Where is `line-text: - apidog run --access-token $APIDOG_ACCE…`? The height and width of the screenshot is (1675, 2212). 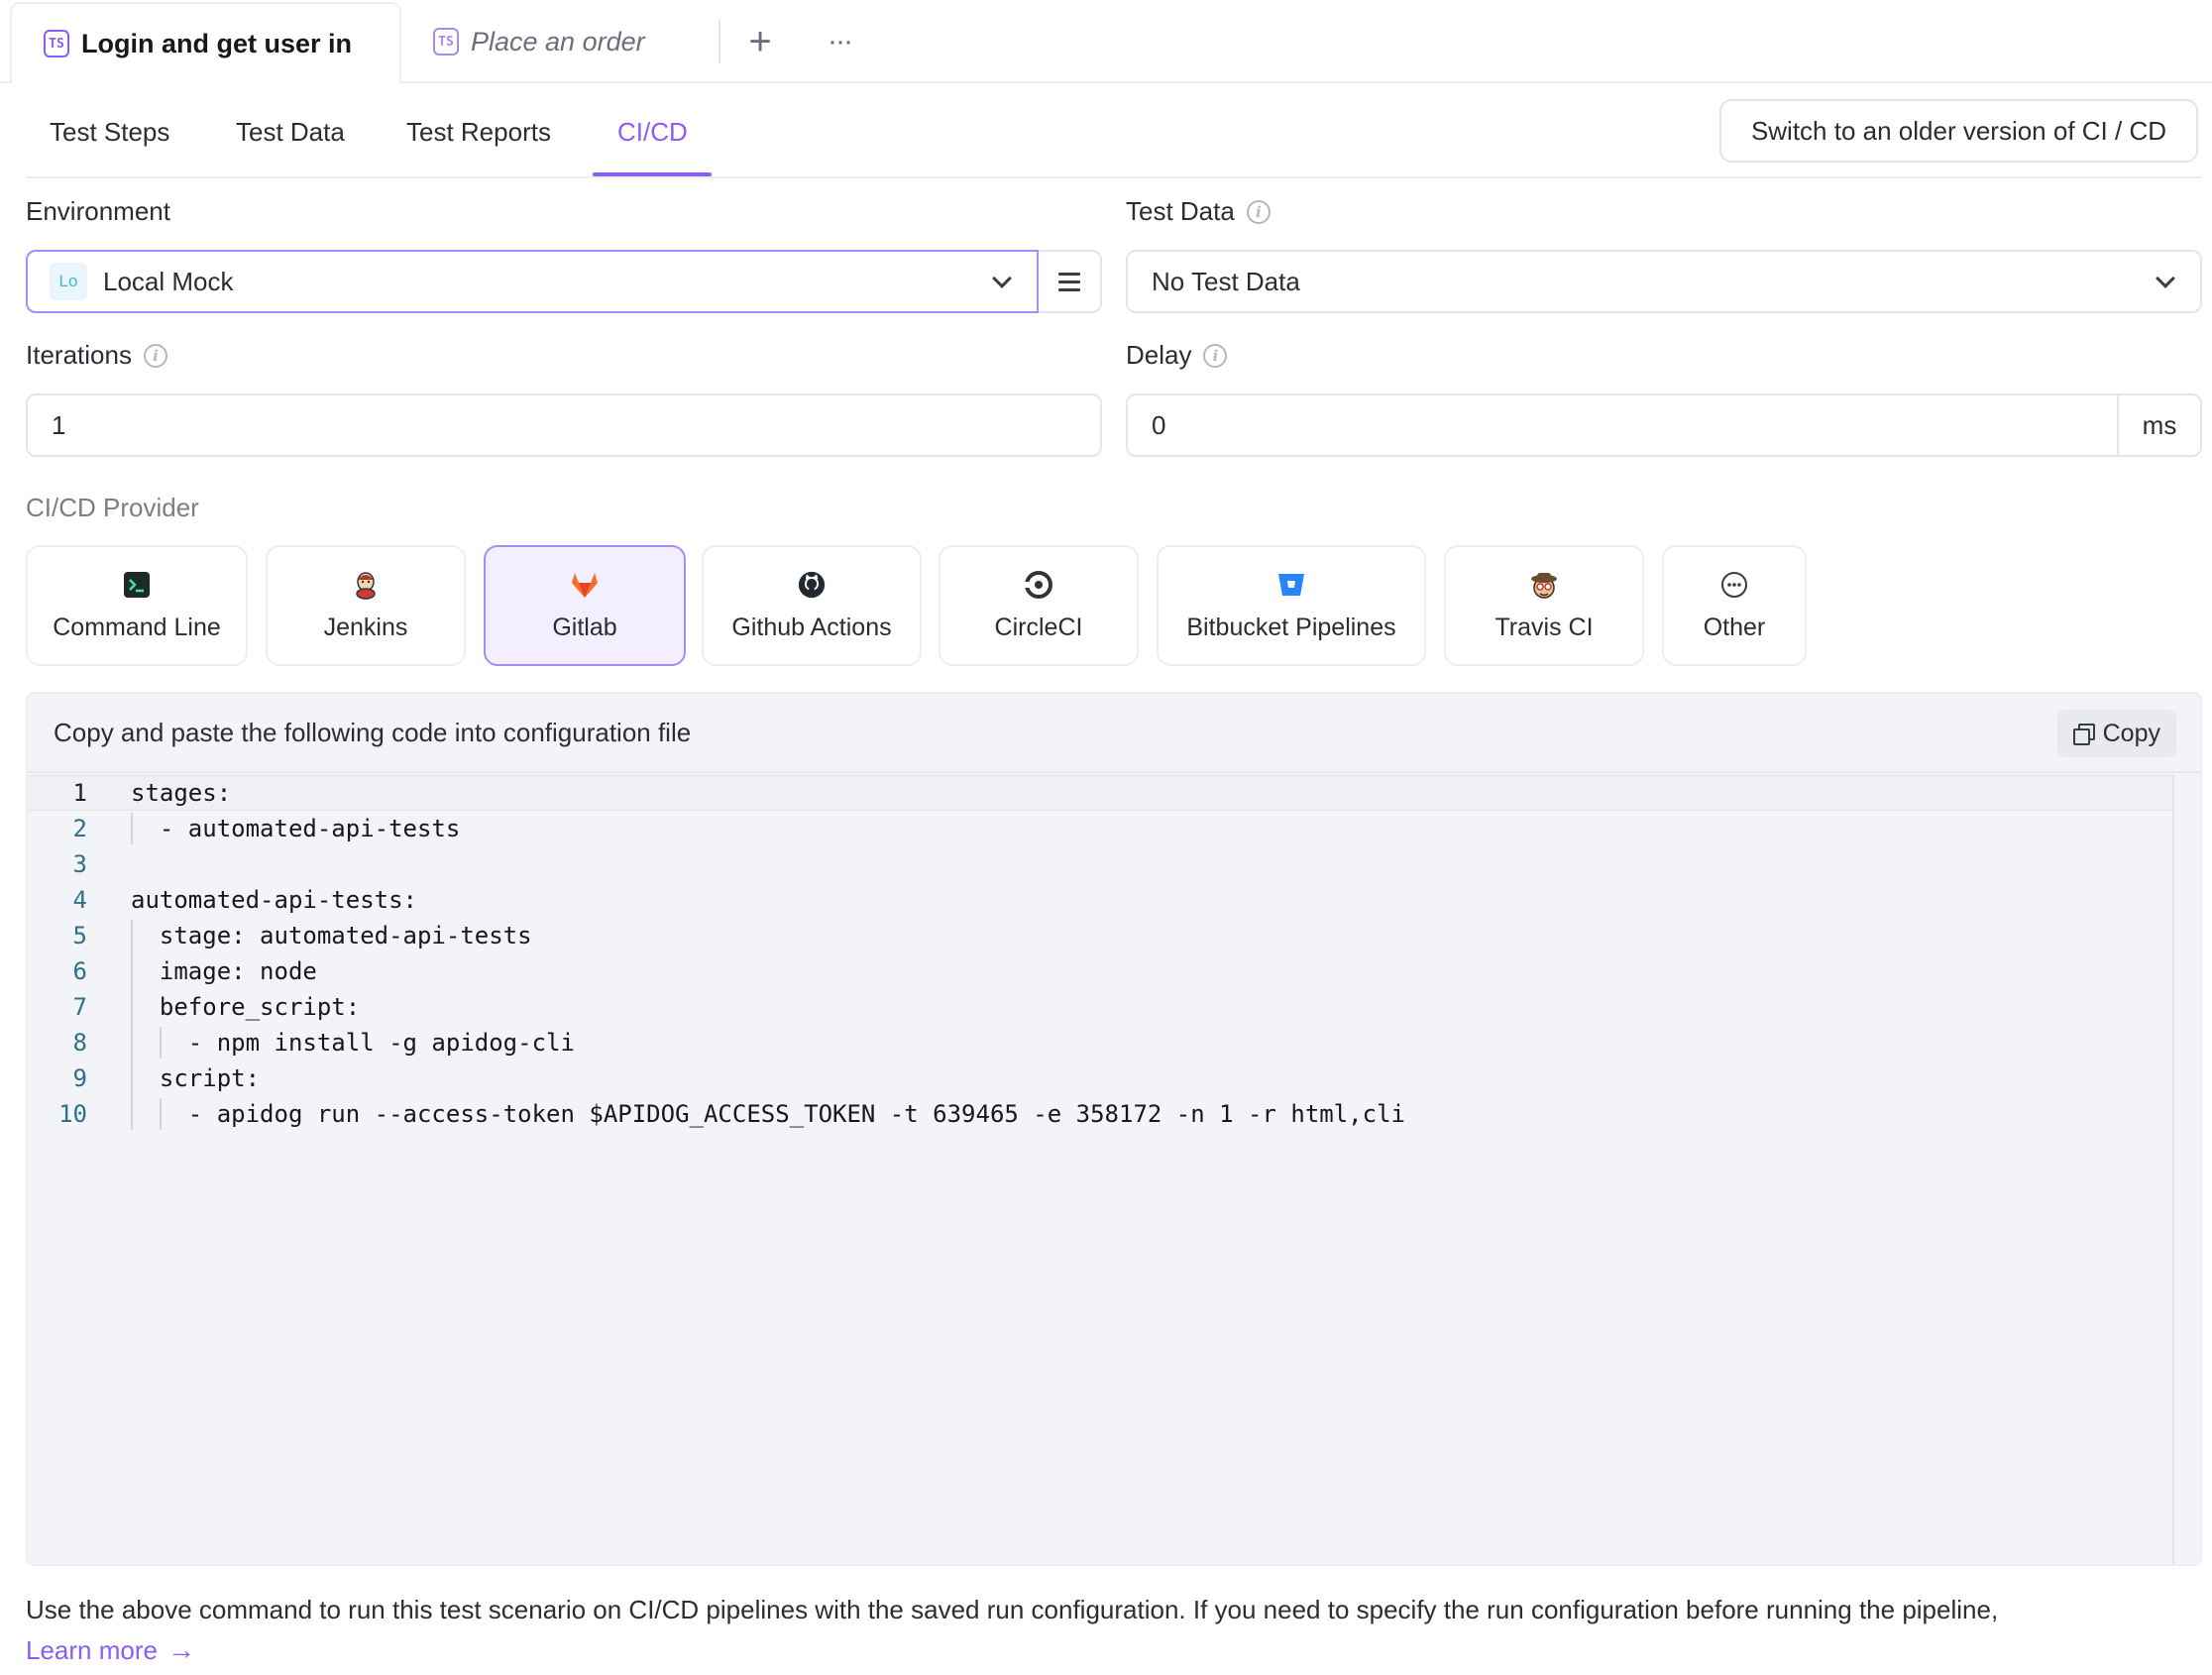
line-text: - apidog run --access-token $APIDOG_ACCE… is located at coordinates (768, 1114).